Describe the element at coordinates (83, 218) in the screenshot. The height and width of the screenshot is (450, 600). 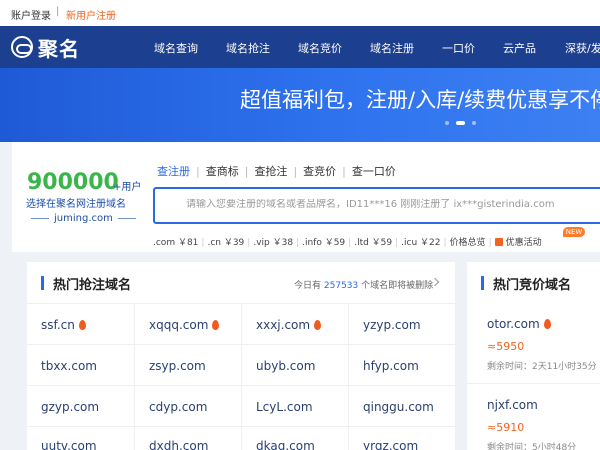
I see `promo-site-text: juming.com` at that location.